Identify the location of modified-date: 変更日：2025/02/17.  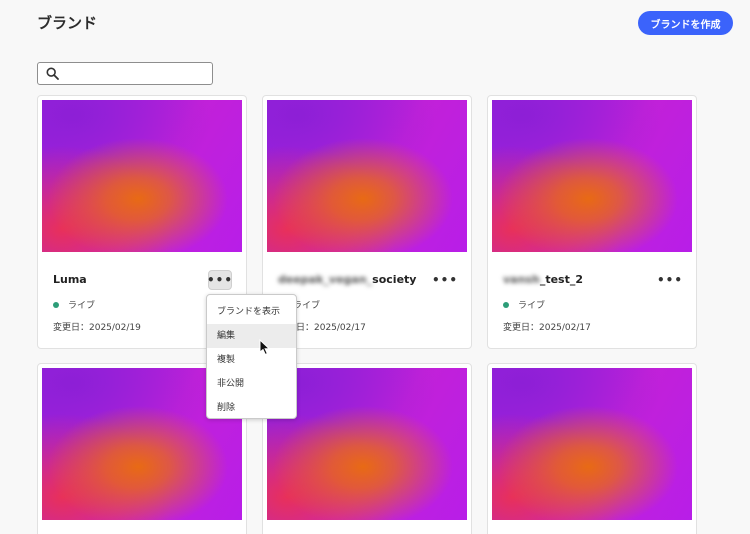
(547, 328).